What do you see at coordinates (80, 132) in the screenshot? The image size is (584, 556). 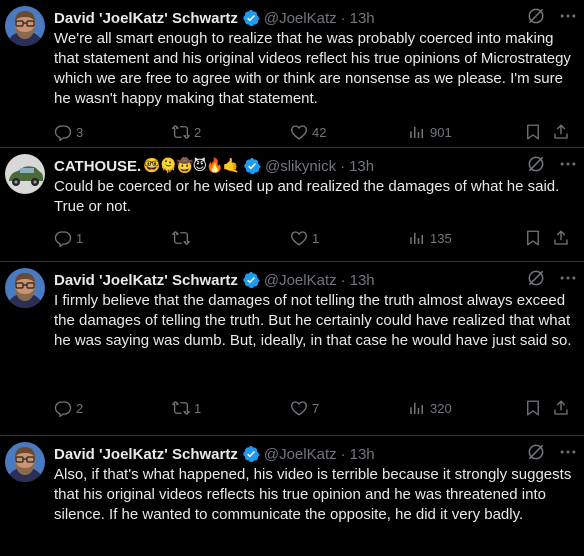 I see `reply-count: 3` at bounding box center [80, 132].